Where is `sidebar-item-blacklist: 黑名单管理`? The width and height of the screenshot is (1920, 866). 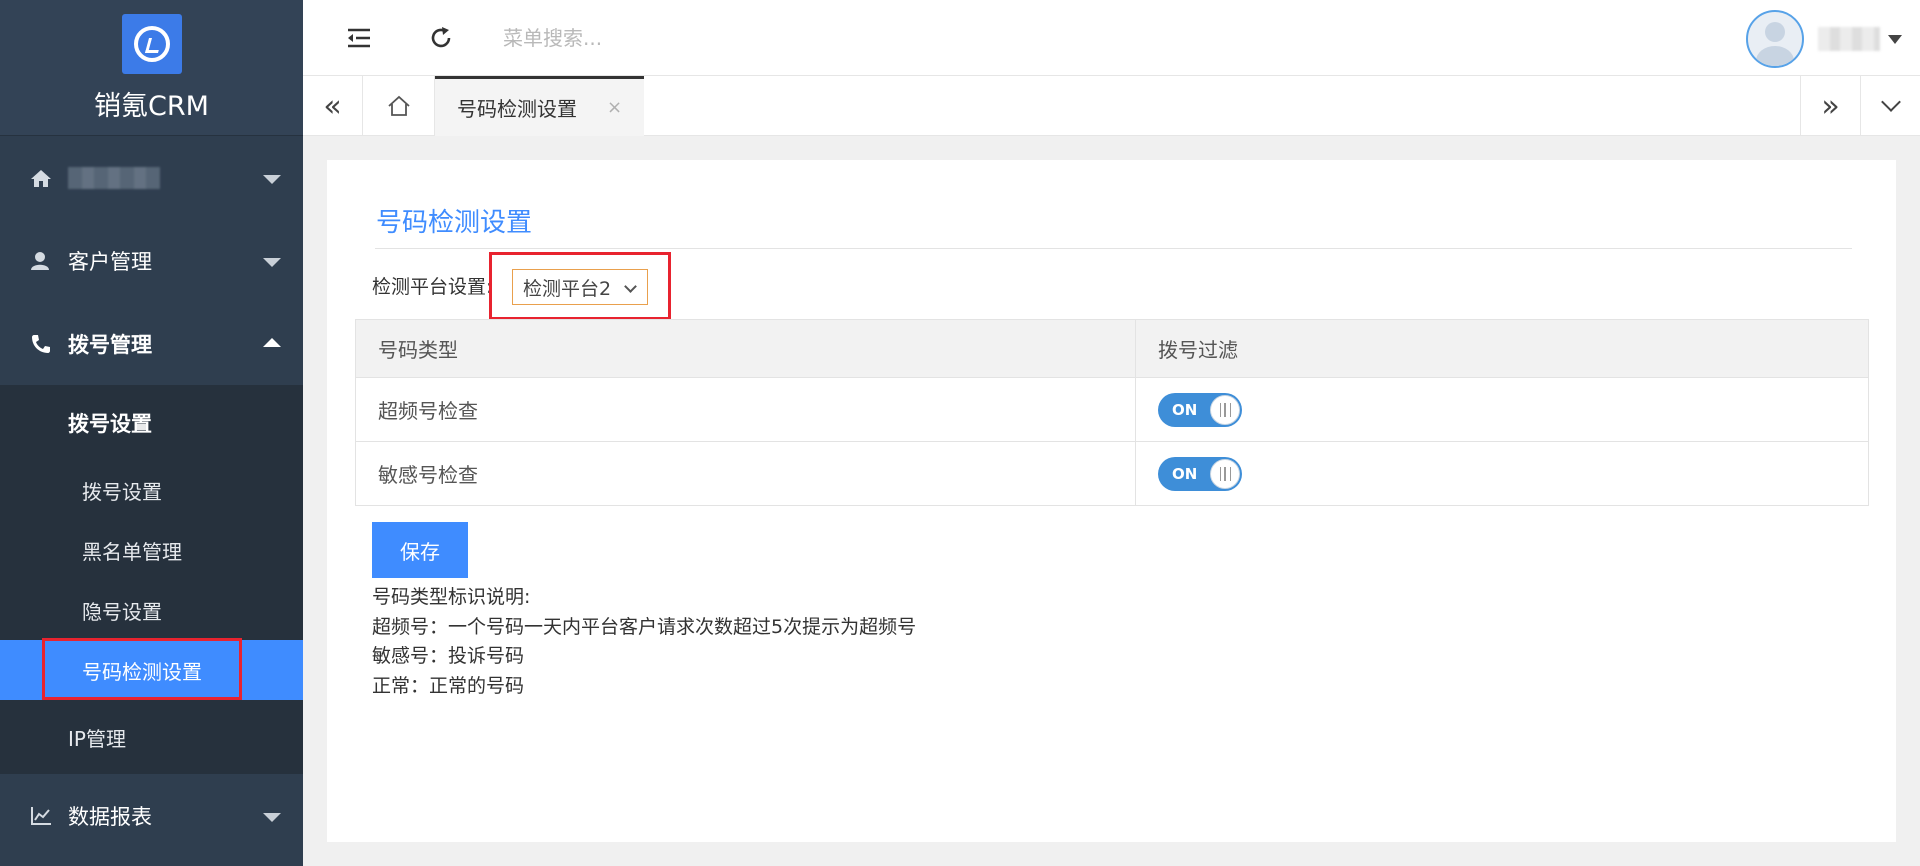
sidebar-item-blacklist: 黑名单管理 is located at coordinates (151, 550).